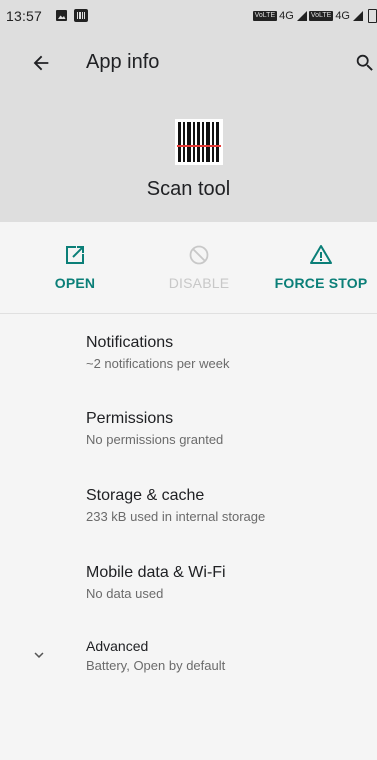  Describe the element at coordinates (41, 63) in the screenshot. I see `arrow-back-icon` at that location.